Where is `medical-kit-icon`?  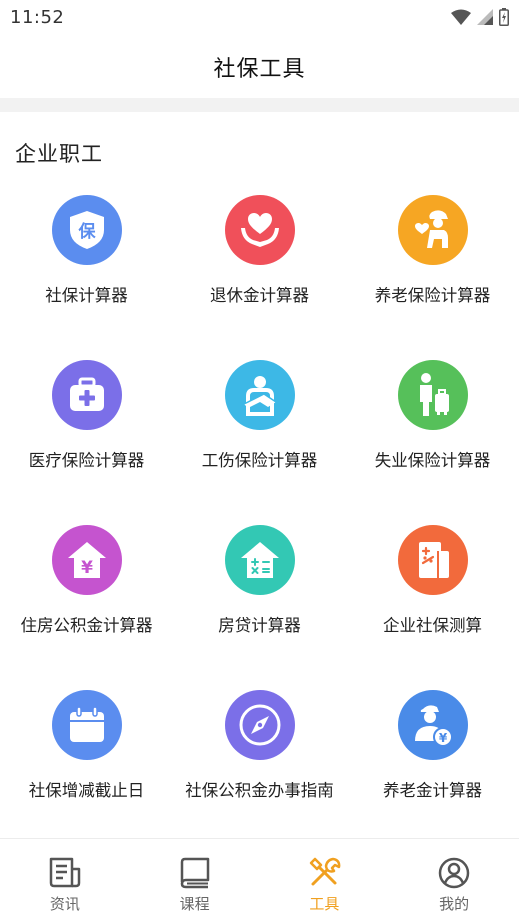
medical-kit-icon is located at coordinates (86, 394).